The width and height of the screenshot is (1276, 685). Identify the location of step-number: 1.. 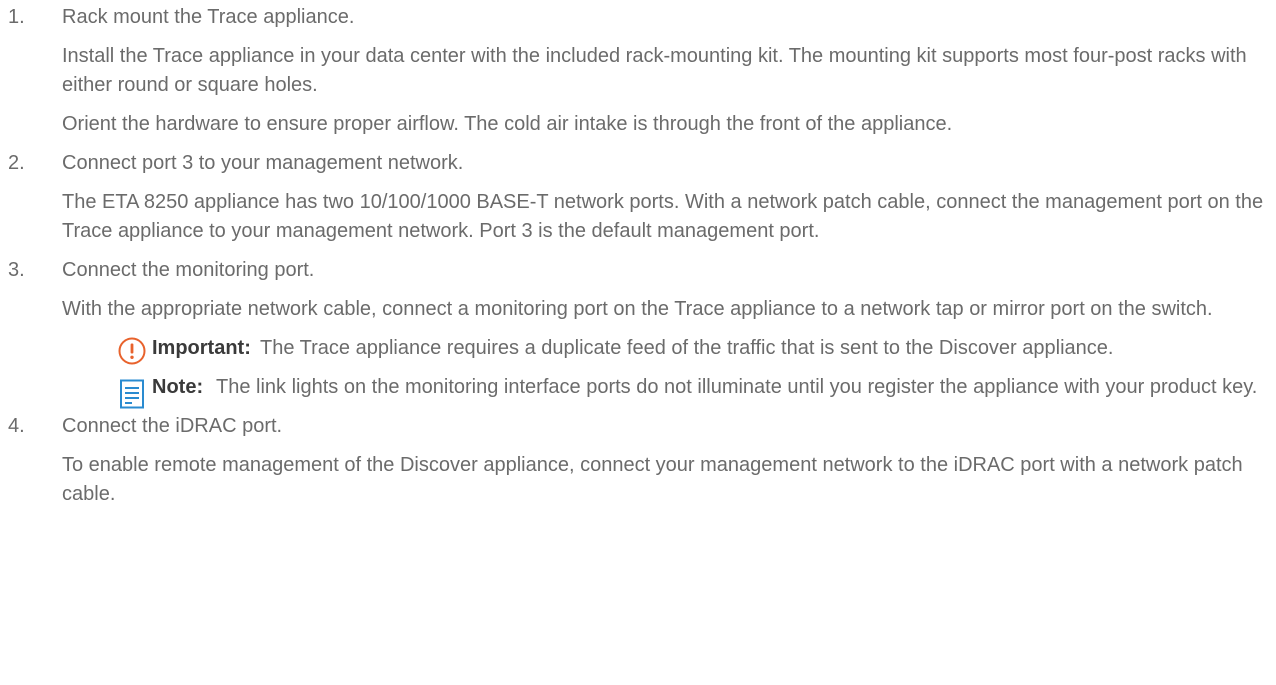
(16, 17).